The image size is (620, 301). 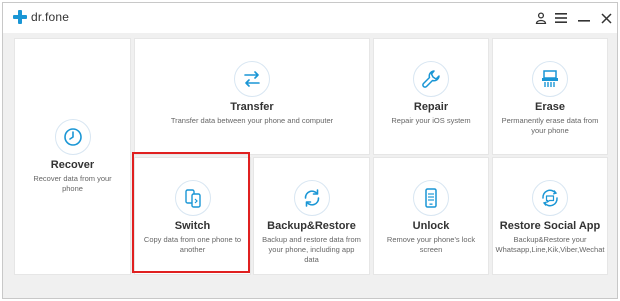 What do you see at coordinates (431, 79) in the screenshot?
I see `wrench-icon` at bounding box center [431, 79].